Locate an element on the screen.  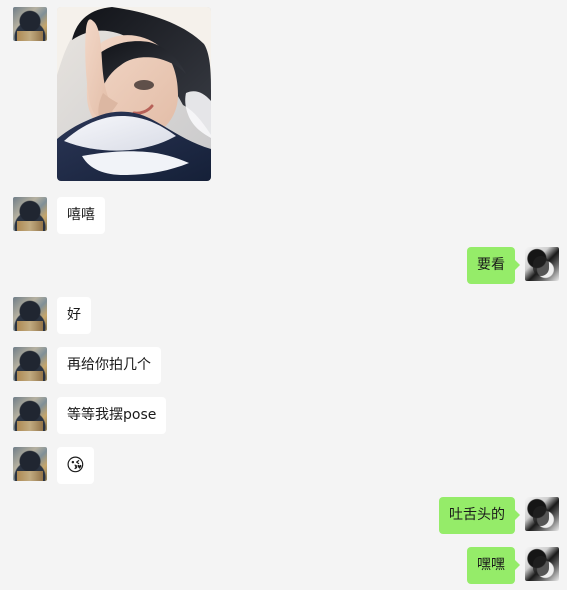
message-text: 嘿嘿 is located at coordinates (491, 565).